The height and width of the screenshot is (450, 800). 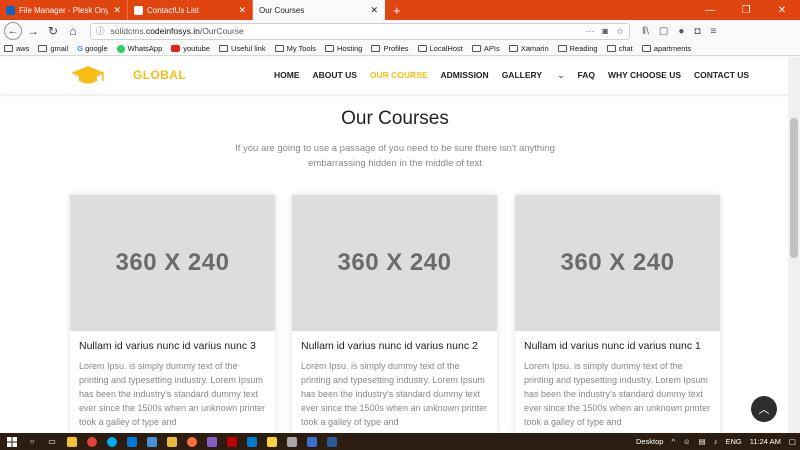 What do you see at coordinates (764, 409) in the screenshot?
I see `scroll-to-top-button: ︿` at bounding box center [764, 409].